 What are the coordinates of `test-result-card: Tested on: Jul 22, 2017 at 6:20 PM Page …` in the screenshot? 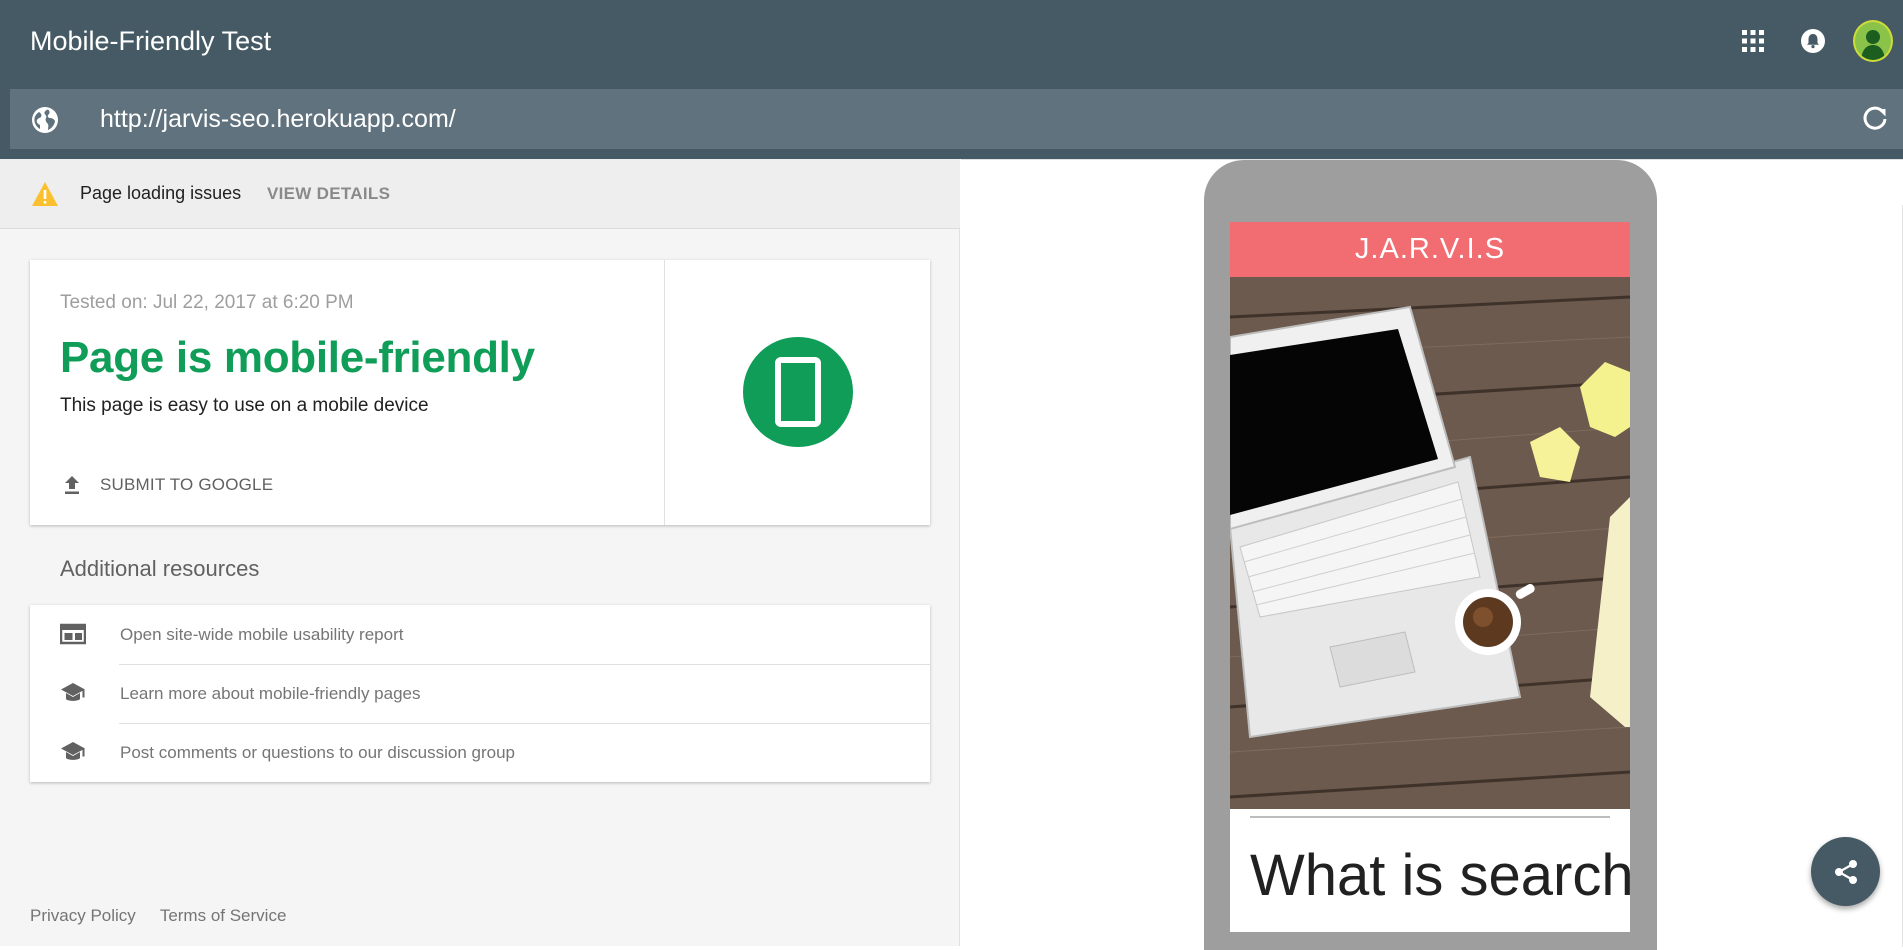 It's located at (480, 392).